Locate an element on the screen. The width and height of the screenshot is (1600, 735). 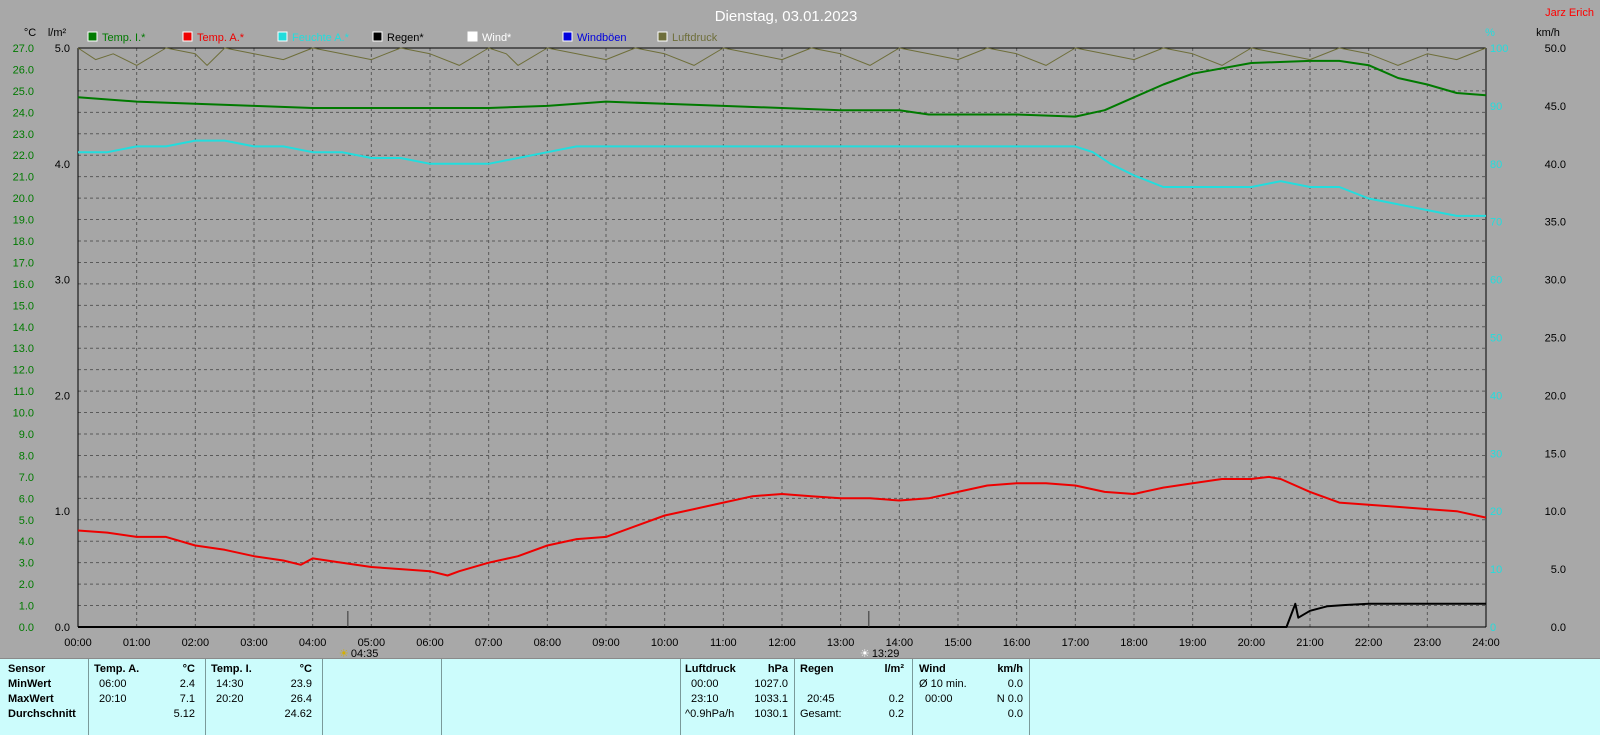
time-tick-label: 03:00 is located at coordinates (254, 643).